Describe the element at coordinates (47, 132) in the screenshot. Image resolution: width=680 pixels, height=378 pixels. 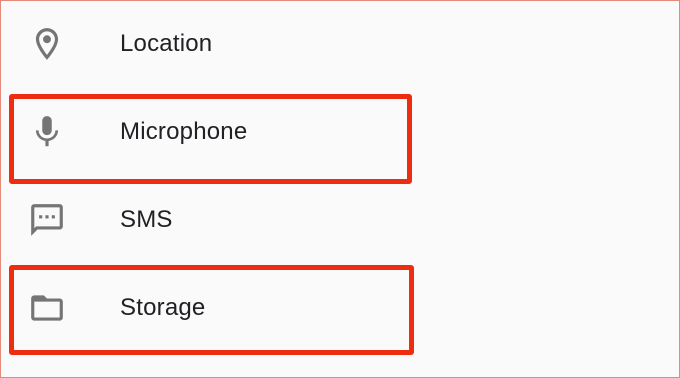
I see `microphone-icon` at that location.